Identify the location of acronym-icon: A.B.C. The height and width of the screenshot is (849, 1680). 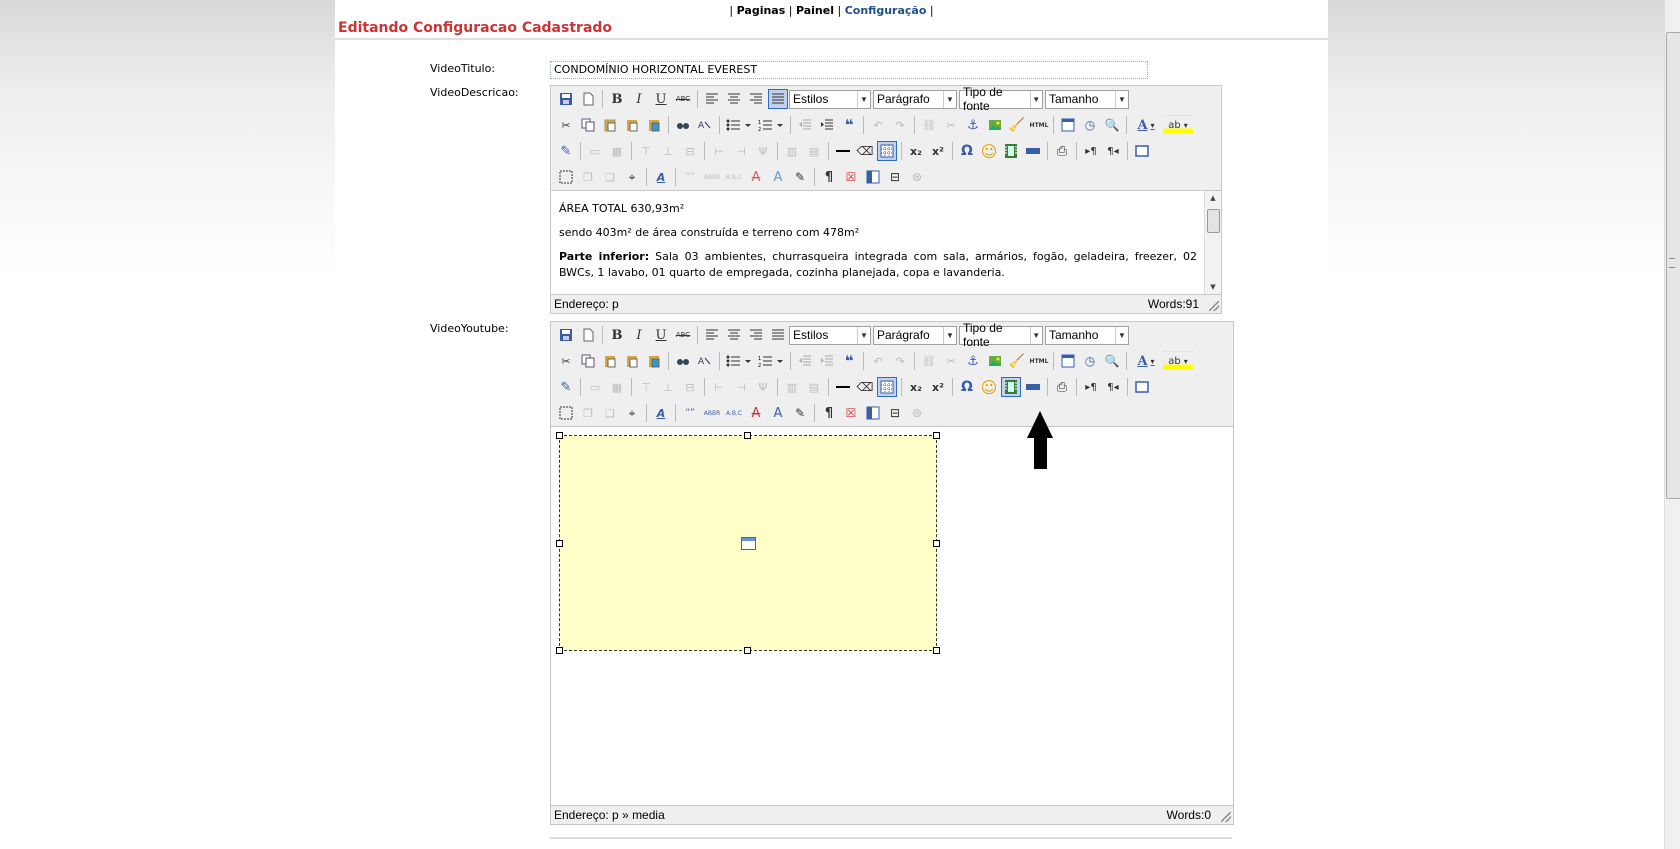
(734, 413).